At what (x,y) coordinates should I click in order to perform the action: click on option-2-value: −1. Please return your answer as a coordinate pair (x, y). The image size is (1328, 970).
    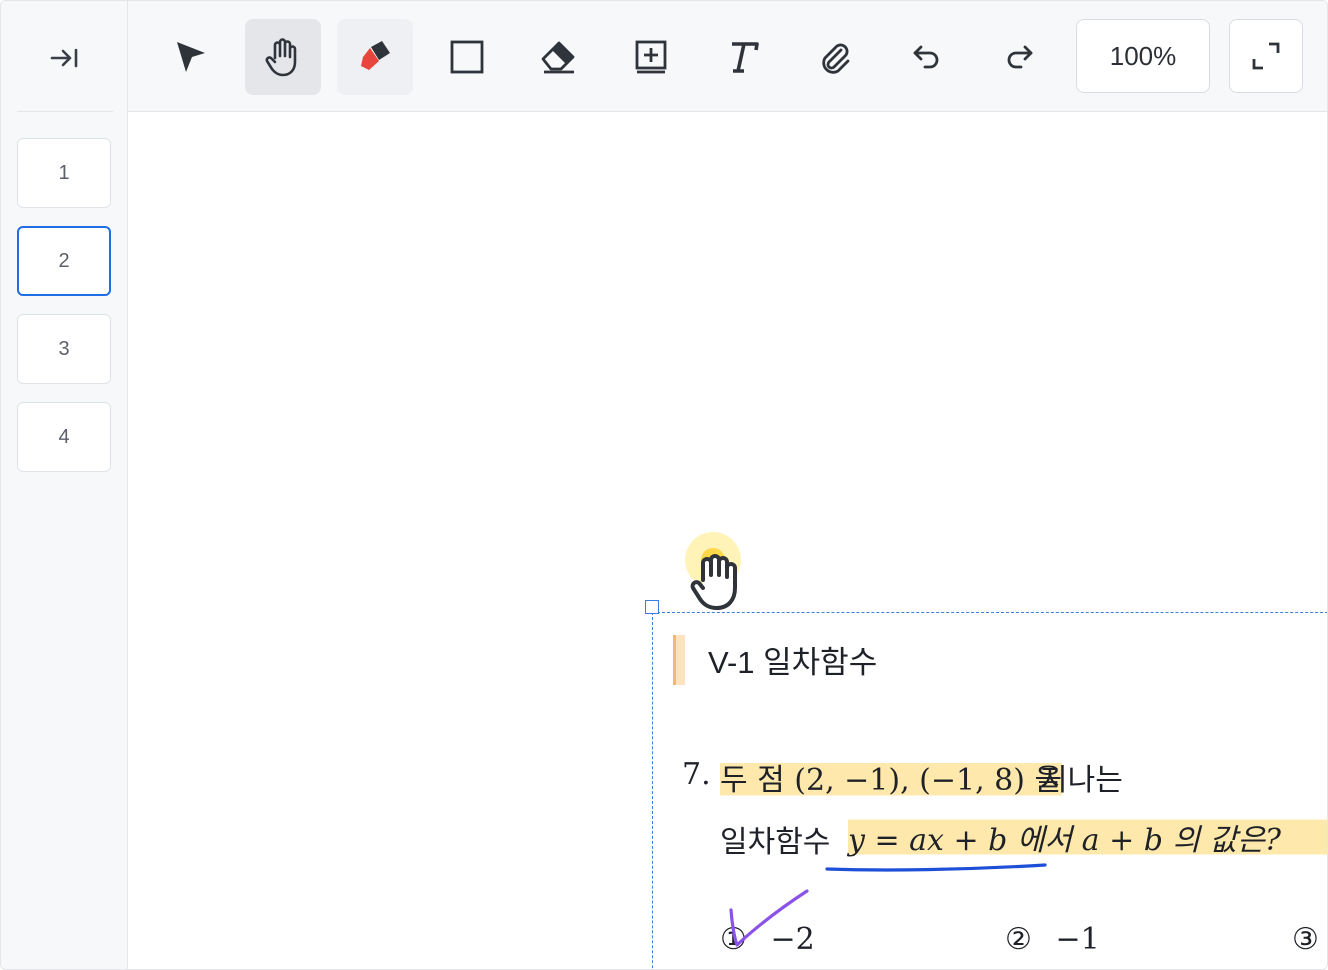
    Looking at the image, I should click on (1077, 939).